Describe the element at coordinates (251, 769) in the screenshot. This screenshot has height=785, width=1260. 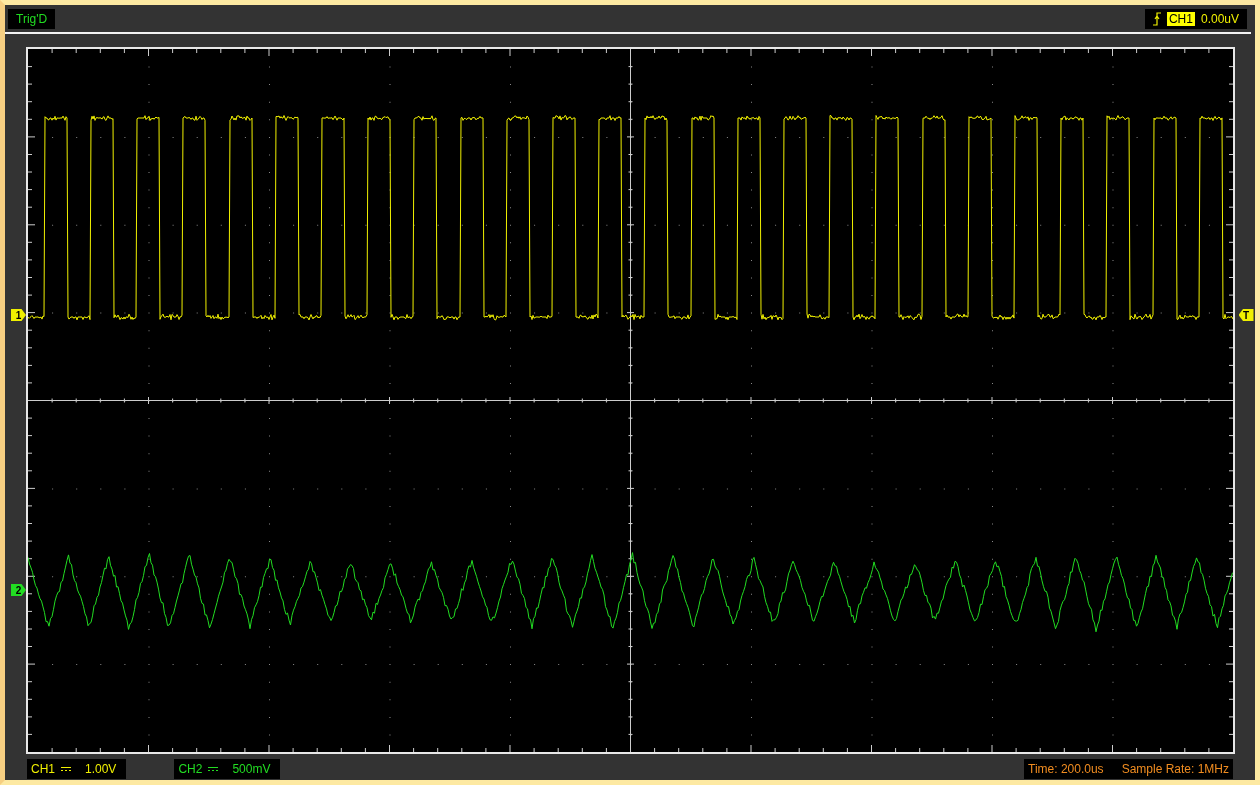
I see `scale-value: 500mV` at that location.